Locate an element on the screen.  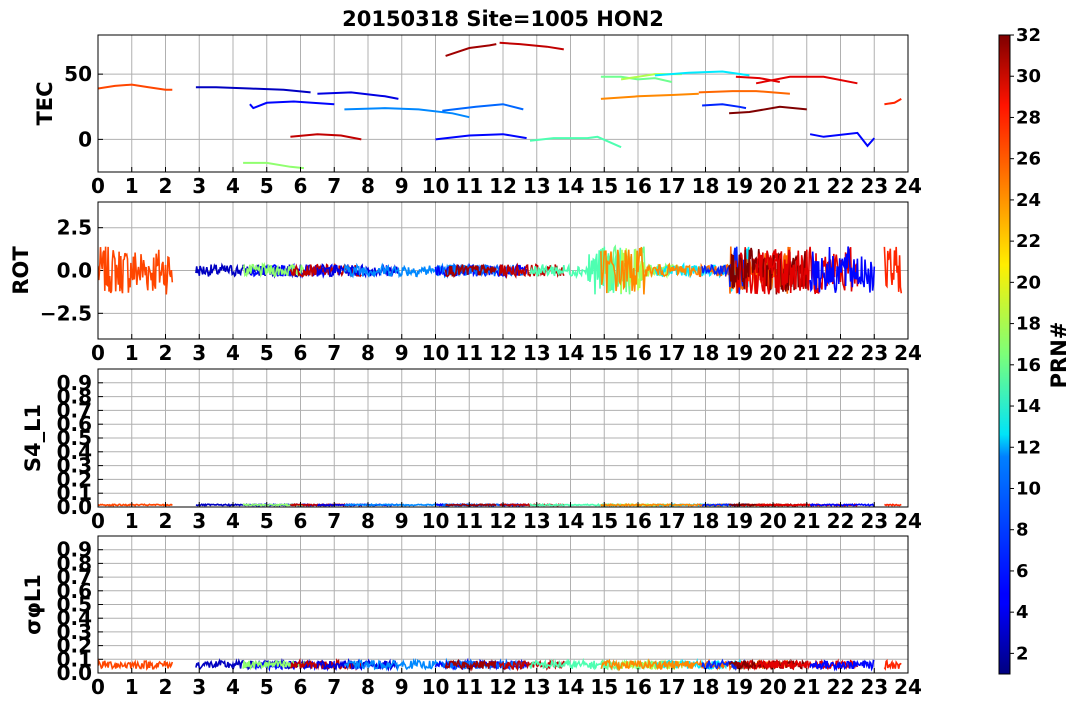
tec-series-prn27 is located at coordinates (893, 102).